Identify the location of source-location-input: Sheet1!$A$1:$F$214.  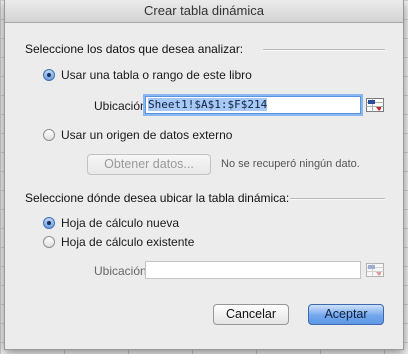
(253, 105).